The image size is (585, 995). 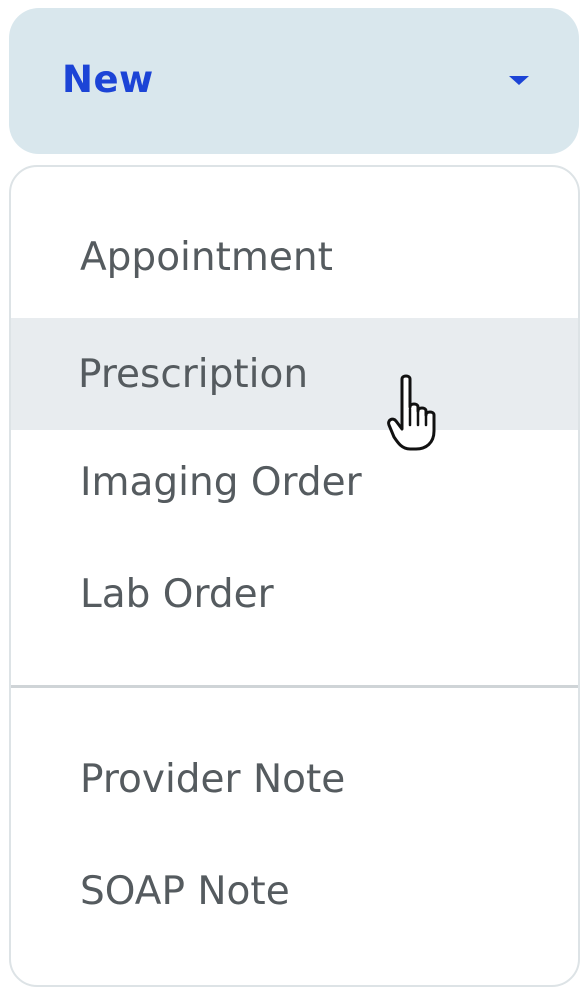 I want to click on menu-item-imaging-order: Imaging Order, so click(x=294, y=482).